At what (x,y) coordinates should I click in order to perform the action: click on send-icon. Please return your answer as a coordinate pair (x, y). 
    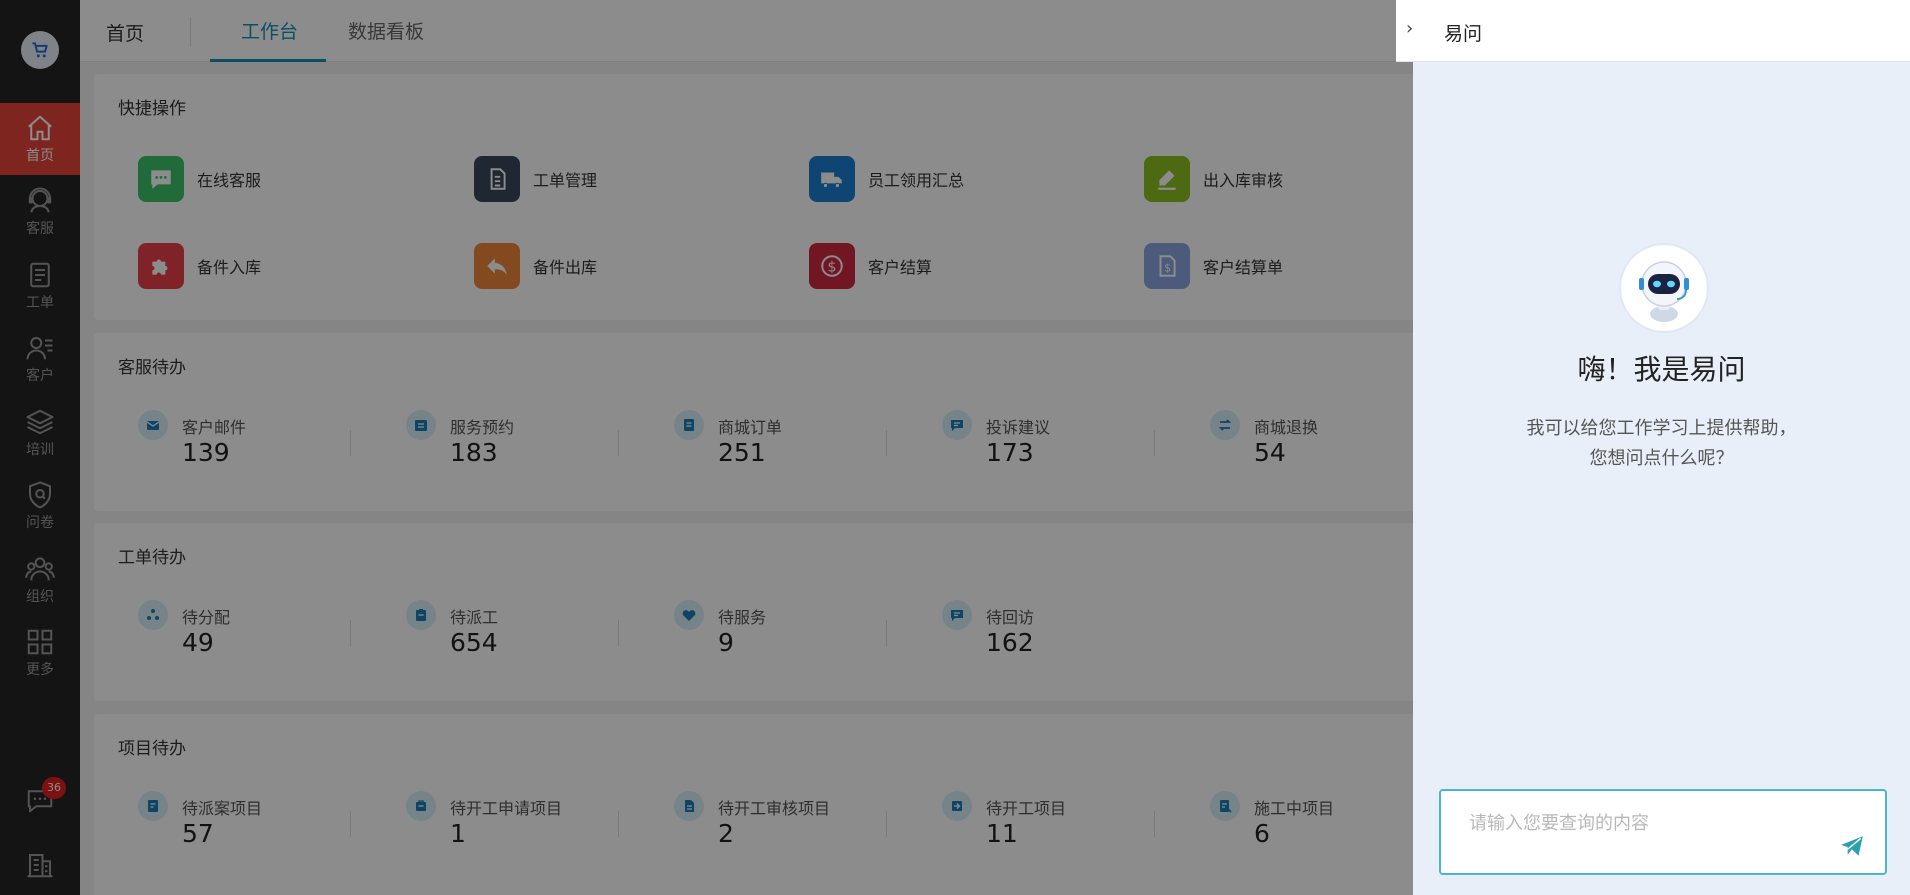
    Looking at the image, I should click on (1852, 846).